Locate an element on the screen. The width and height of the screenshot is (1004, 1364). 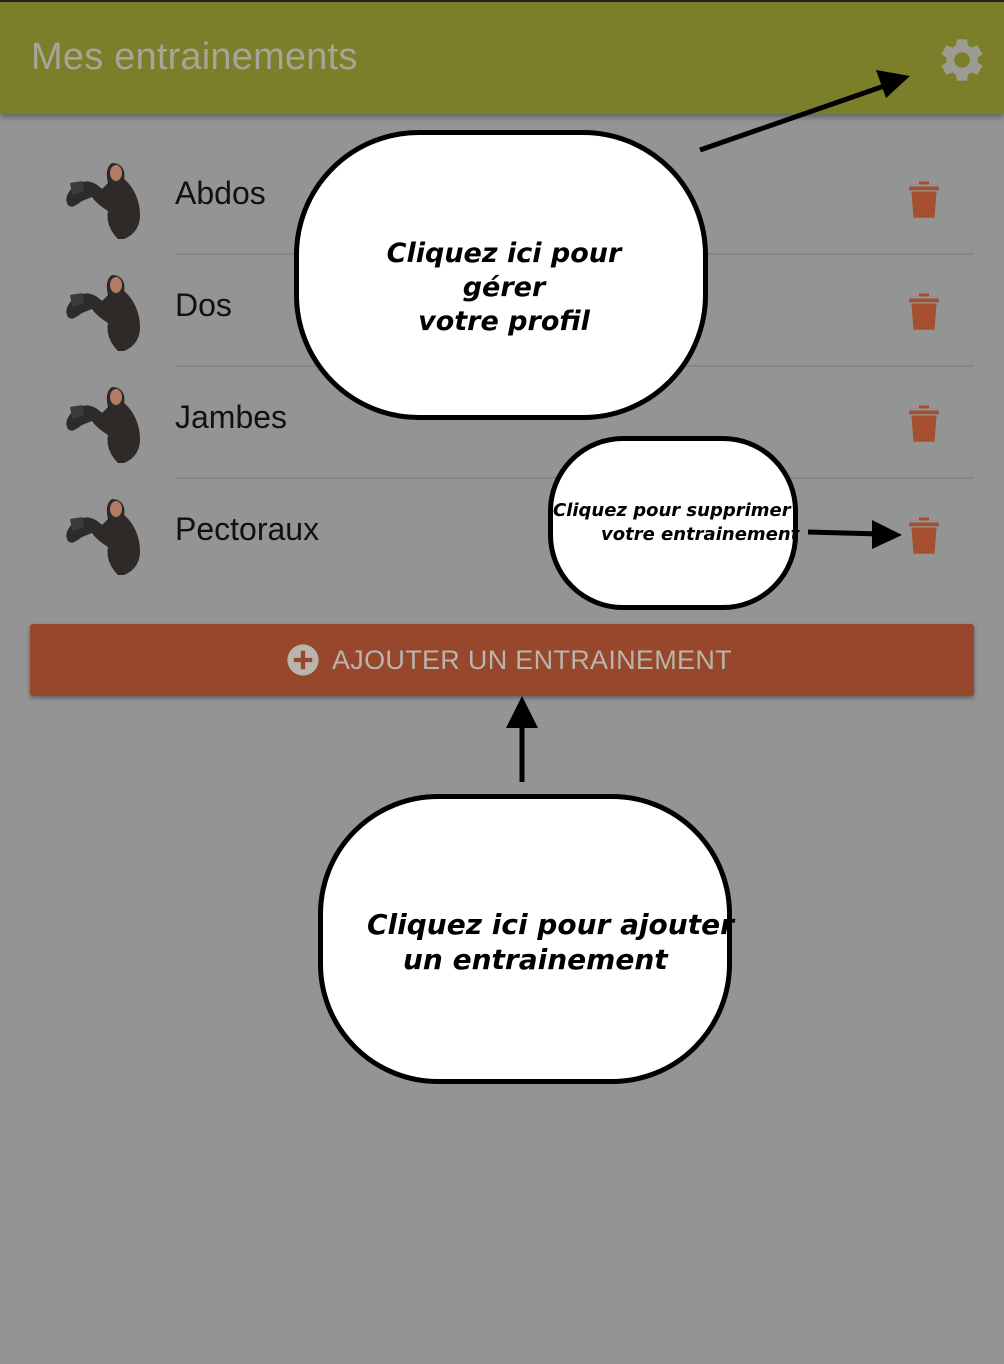
add-button-content: AJOUTER UN ENTRAINEMENT is located at coordinates (509, 660).